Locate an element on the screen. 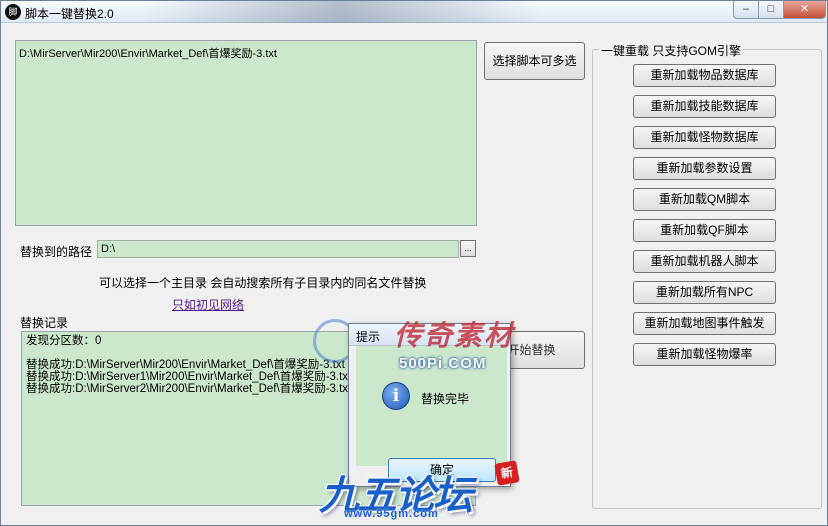 This screenshot has height=526, width=828. reload-robot-button: 重新加载机器人脚本 is located at coordinates (704, 261).